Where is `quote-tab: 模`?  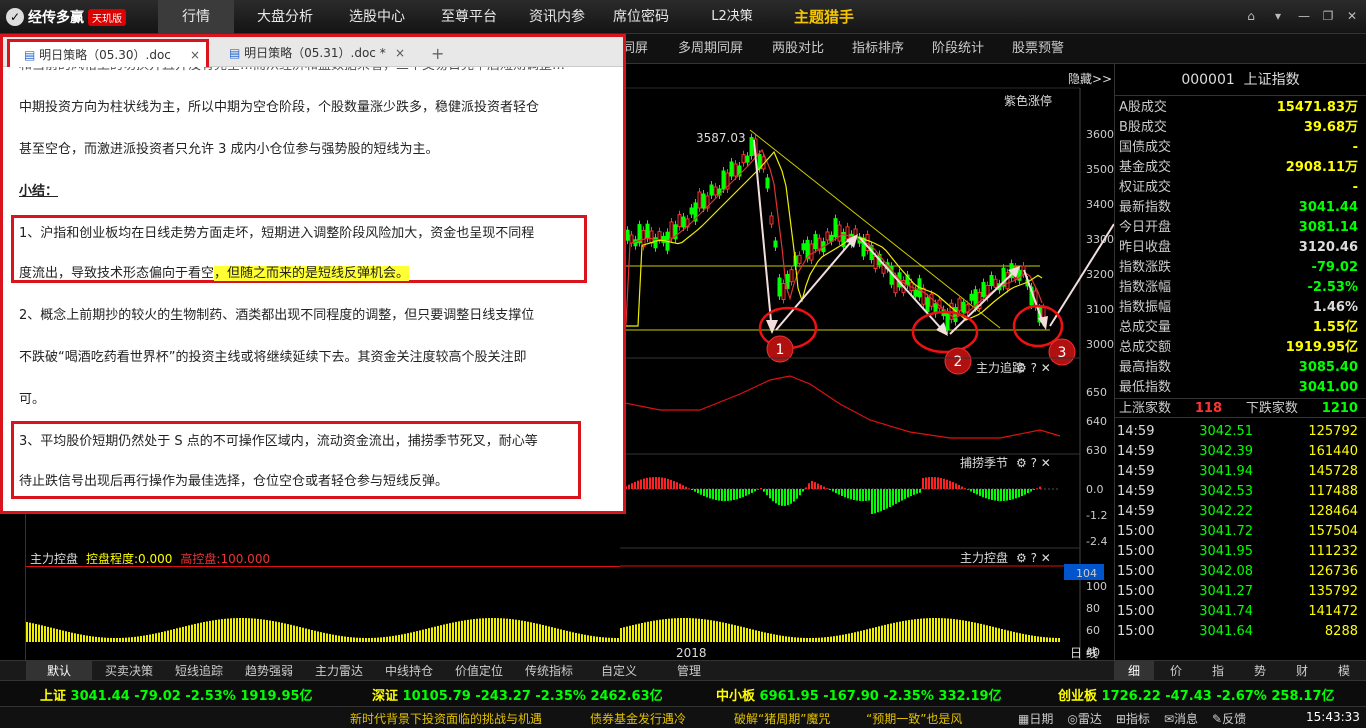
quote-tab: 模 is located at coordinates (1344, 671).